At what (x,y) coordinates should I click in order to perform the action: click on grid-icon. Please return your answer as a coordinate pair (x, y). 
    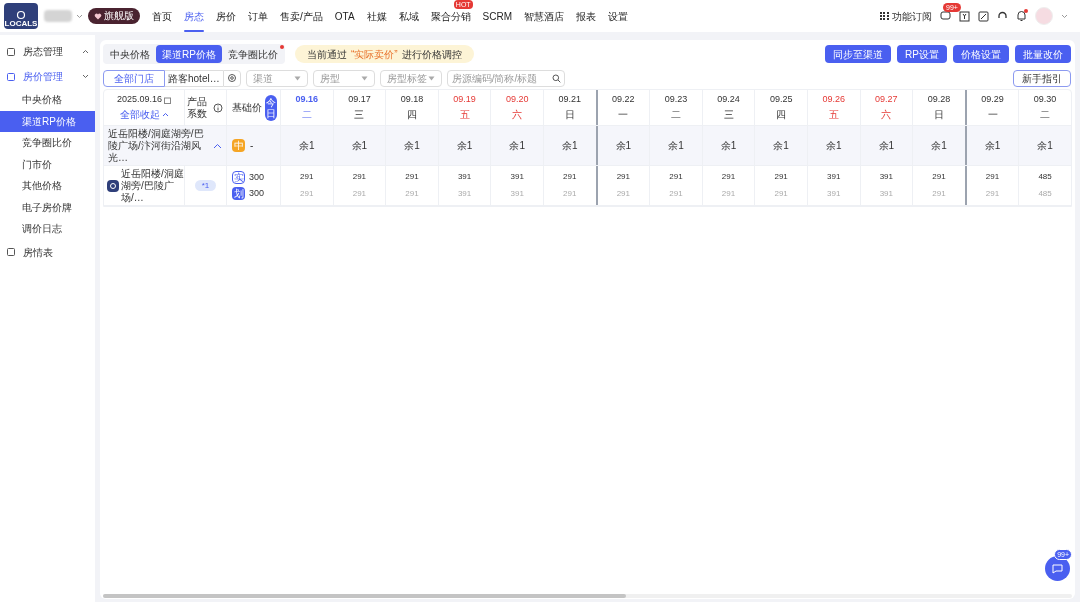
    Looking at the image, I should click on (884, 16).